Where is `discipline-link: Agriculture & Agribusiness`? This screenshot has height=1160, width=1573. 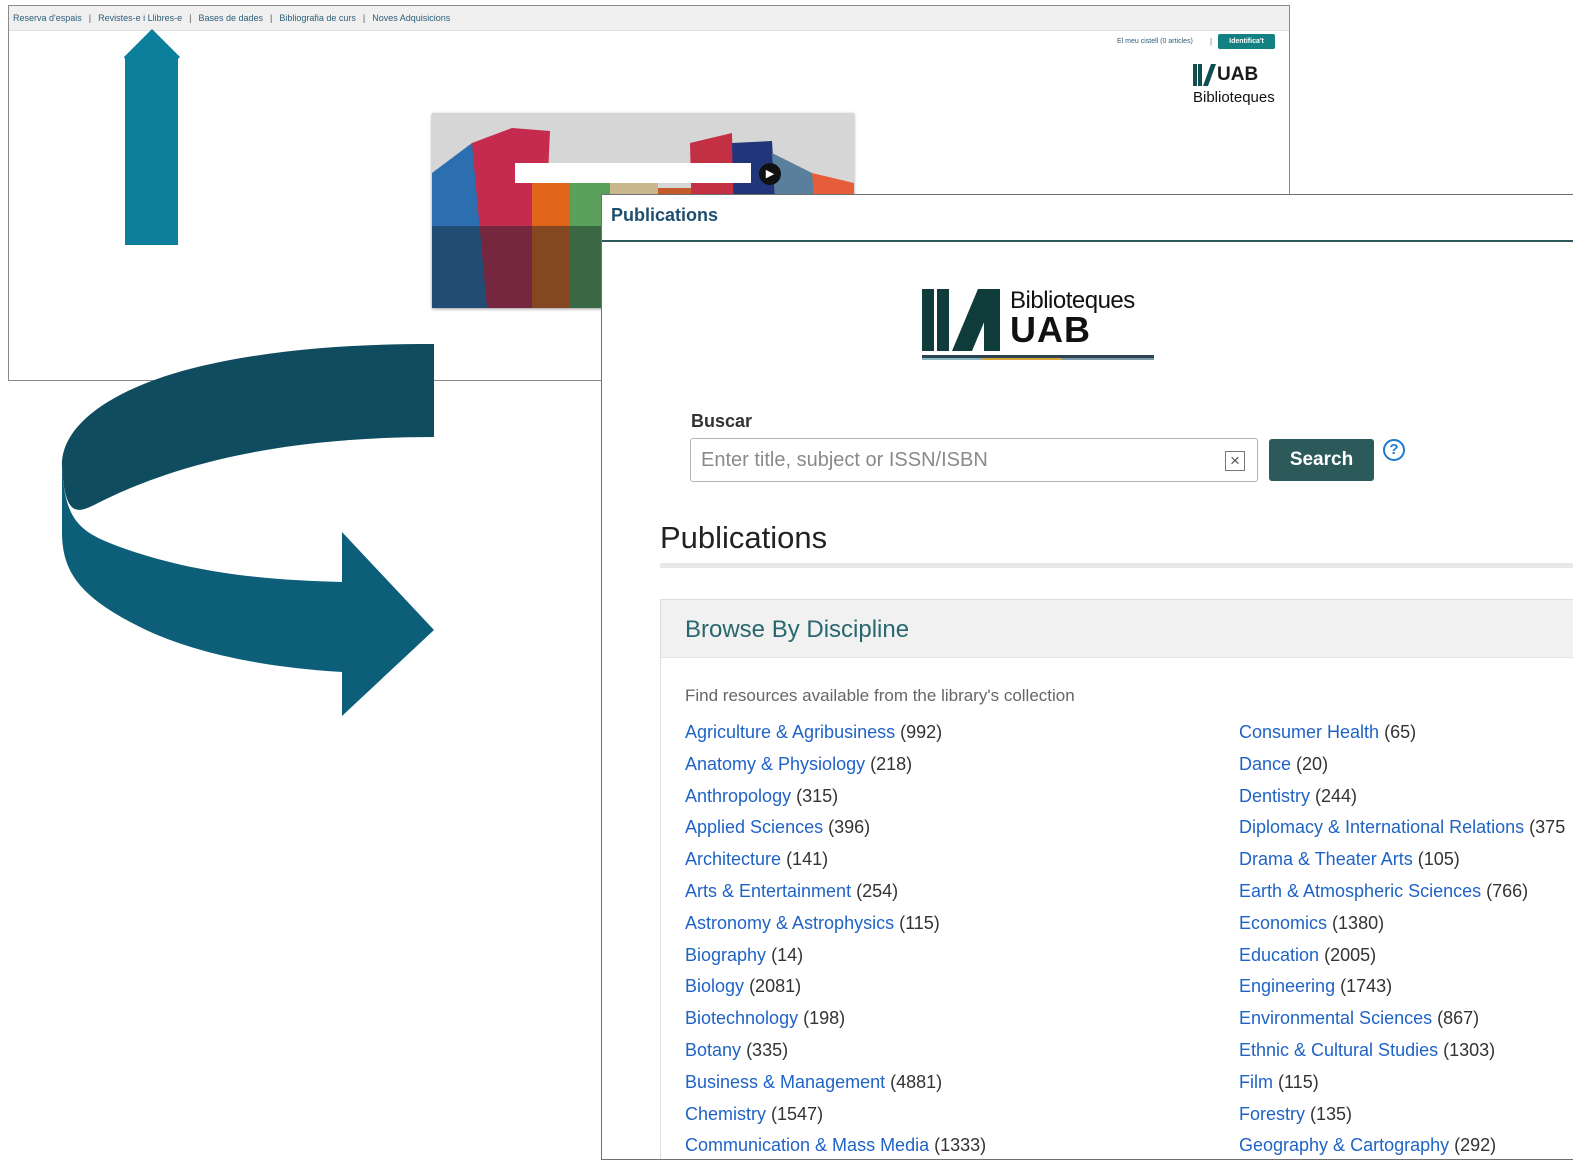 discipline-link: Agriculture & Agribusiness is located at coordinates (790, 732).